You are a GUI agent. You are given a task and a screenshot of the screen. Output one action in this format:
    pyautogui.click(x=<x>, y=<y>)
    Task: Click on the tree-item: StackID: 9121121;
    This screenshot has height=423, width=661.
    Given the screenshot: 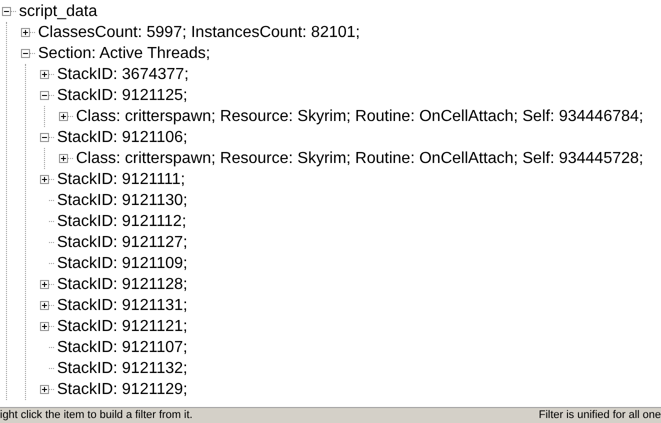 What is the action you would take?
    pyautogui.click(x=122, y=326)
    